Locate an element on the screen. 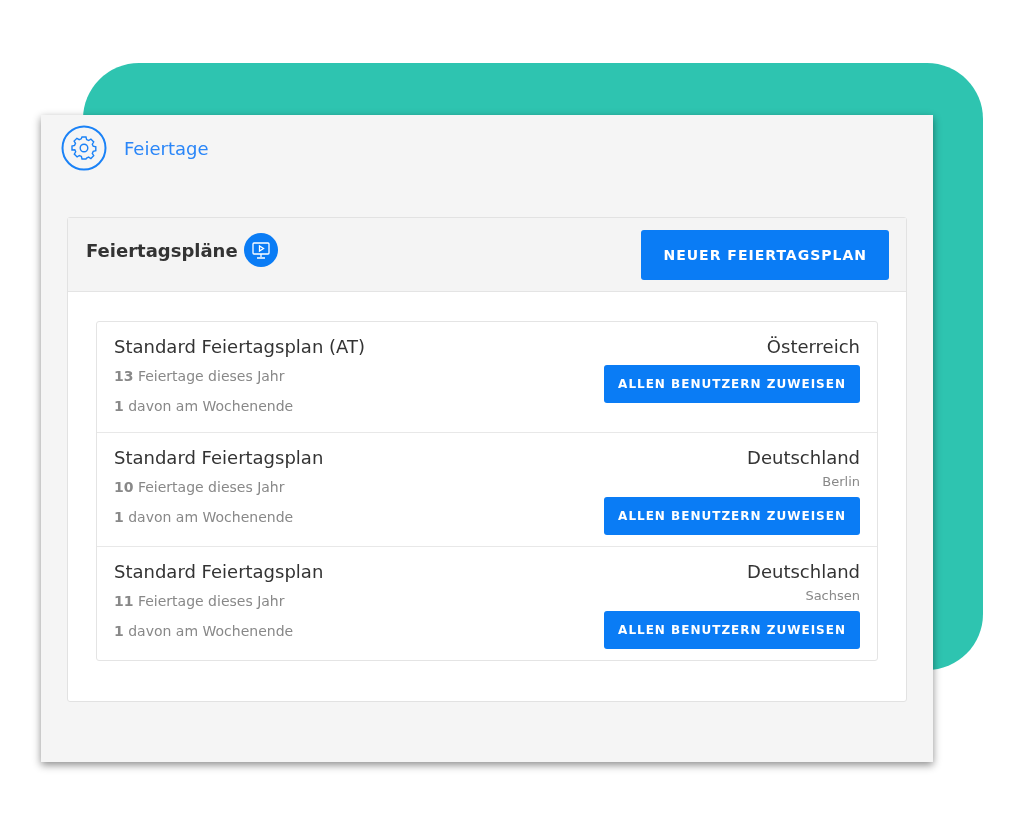  plan-name: Standard Feiertagsplan (AT) is located at coordinates (239, 346).